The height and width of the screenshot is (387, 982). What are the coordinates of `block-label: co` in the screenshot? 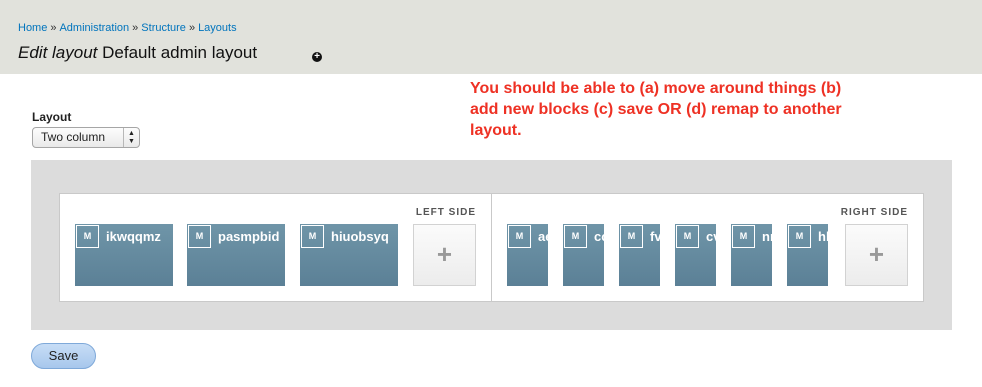 It's located at (599, 236).